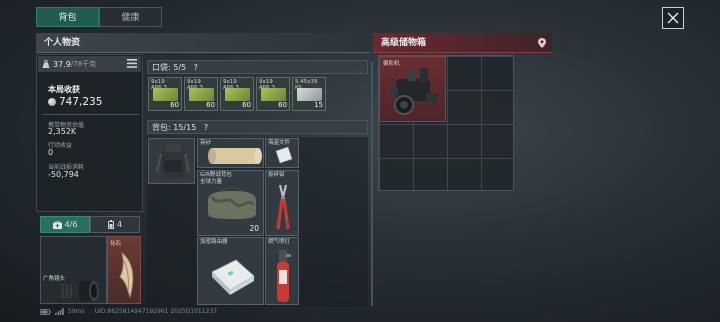 The height and width of the screenshot is (322, 720). Describe the element at coordinates (51, 152) in the screenshot. I see `stat-value: 0` at that location.